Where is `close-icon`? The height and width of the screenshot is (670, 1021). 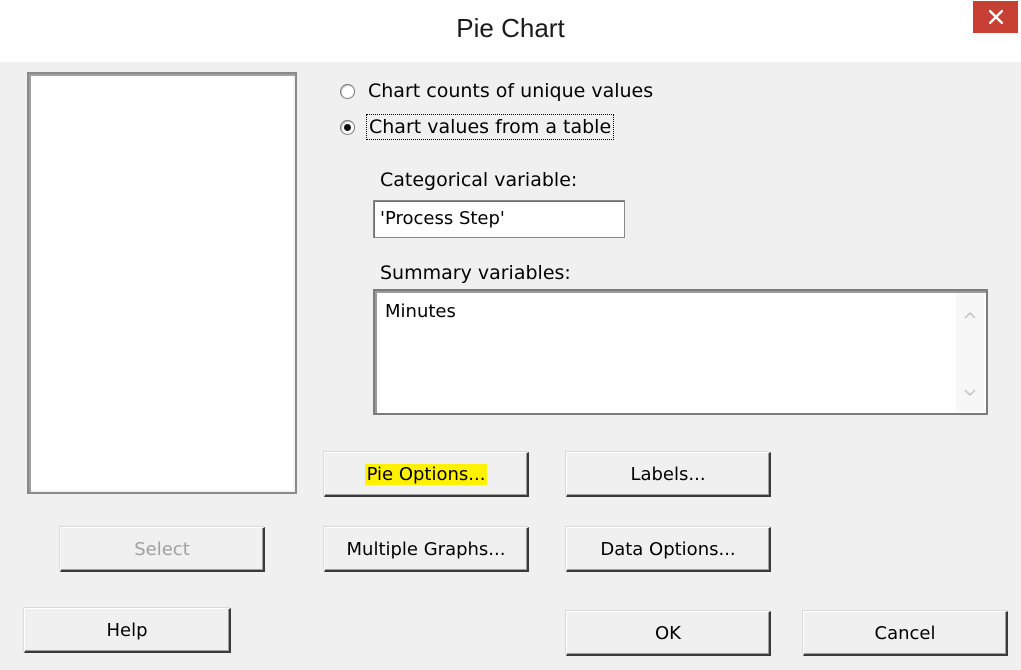
close-icon is located at coordinates (995, 17).